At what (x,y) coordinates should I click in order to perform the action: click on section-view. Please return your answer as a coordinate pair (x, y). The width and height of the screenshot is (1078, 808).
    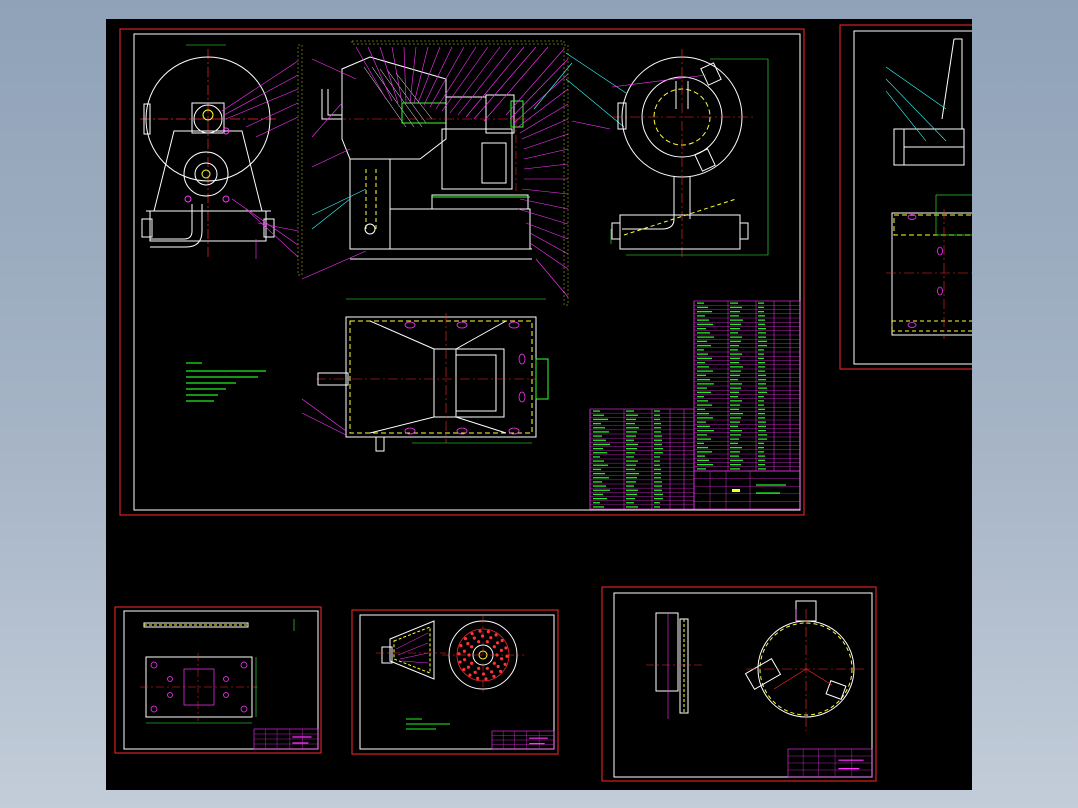
    Looking at the image, I should click on (426, 158).